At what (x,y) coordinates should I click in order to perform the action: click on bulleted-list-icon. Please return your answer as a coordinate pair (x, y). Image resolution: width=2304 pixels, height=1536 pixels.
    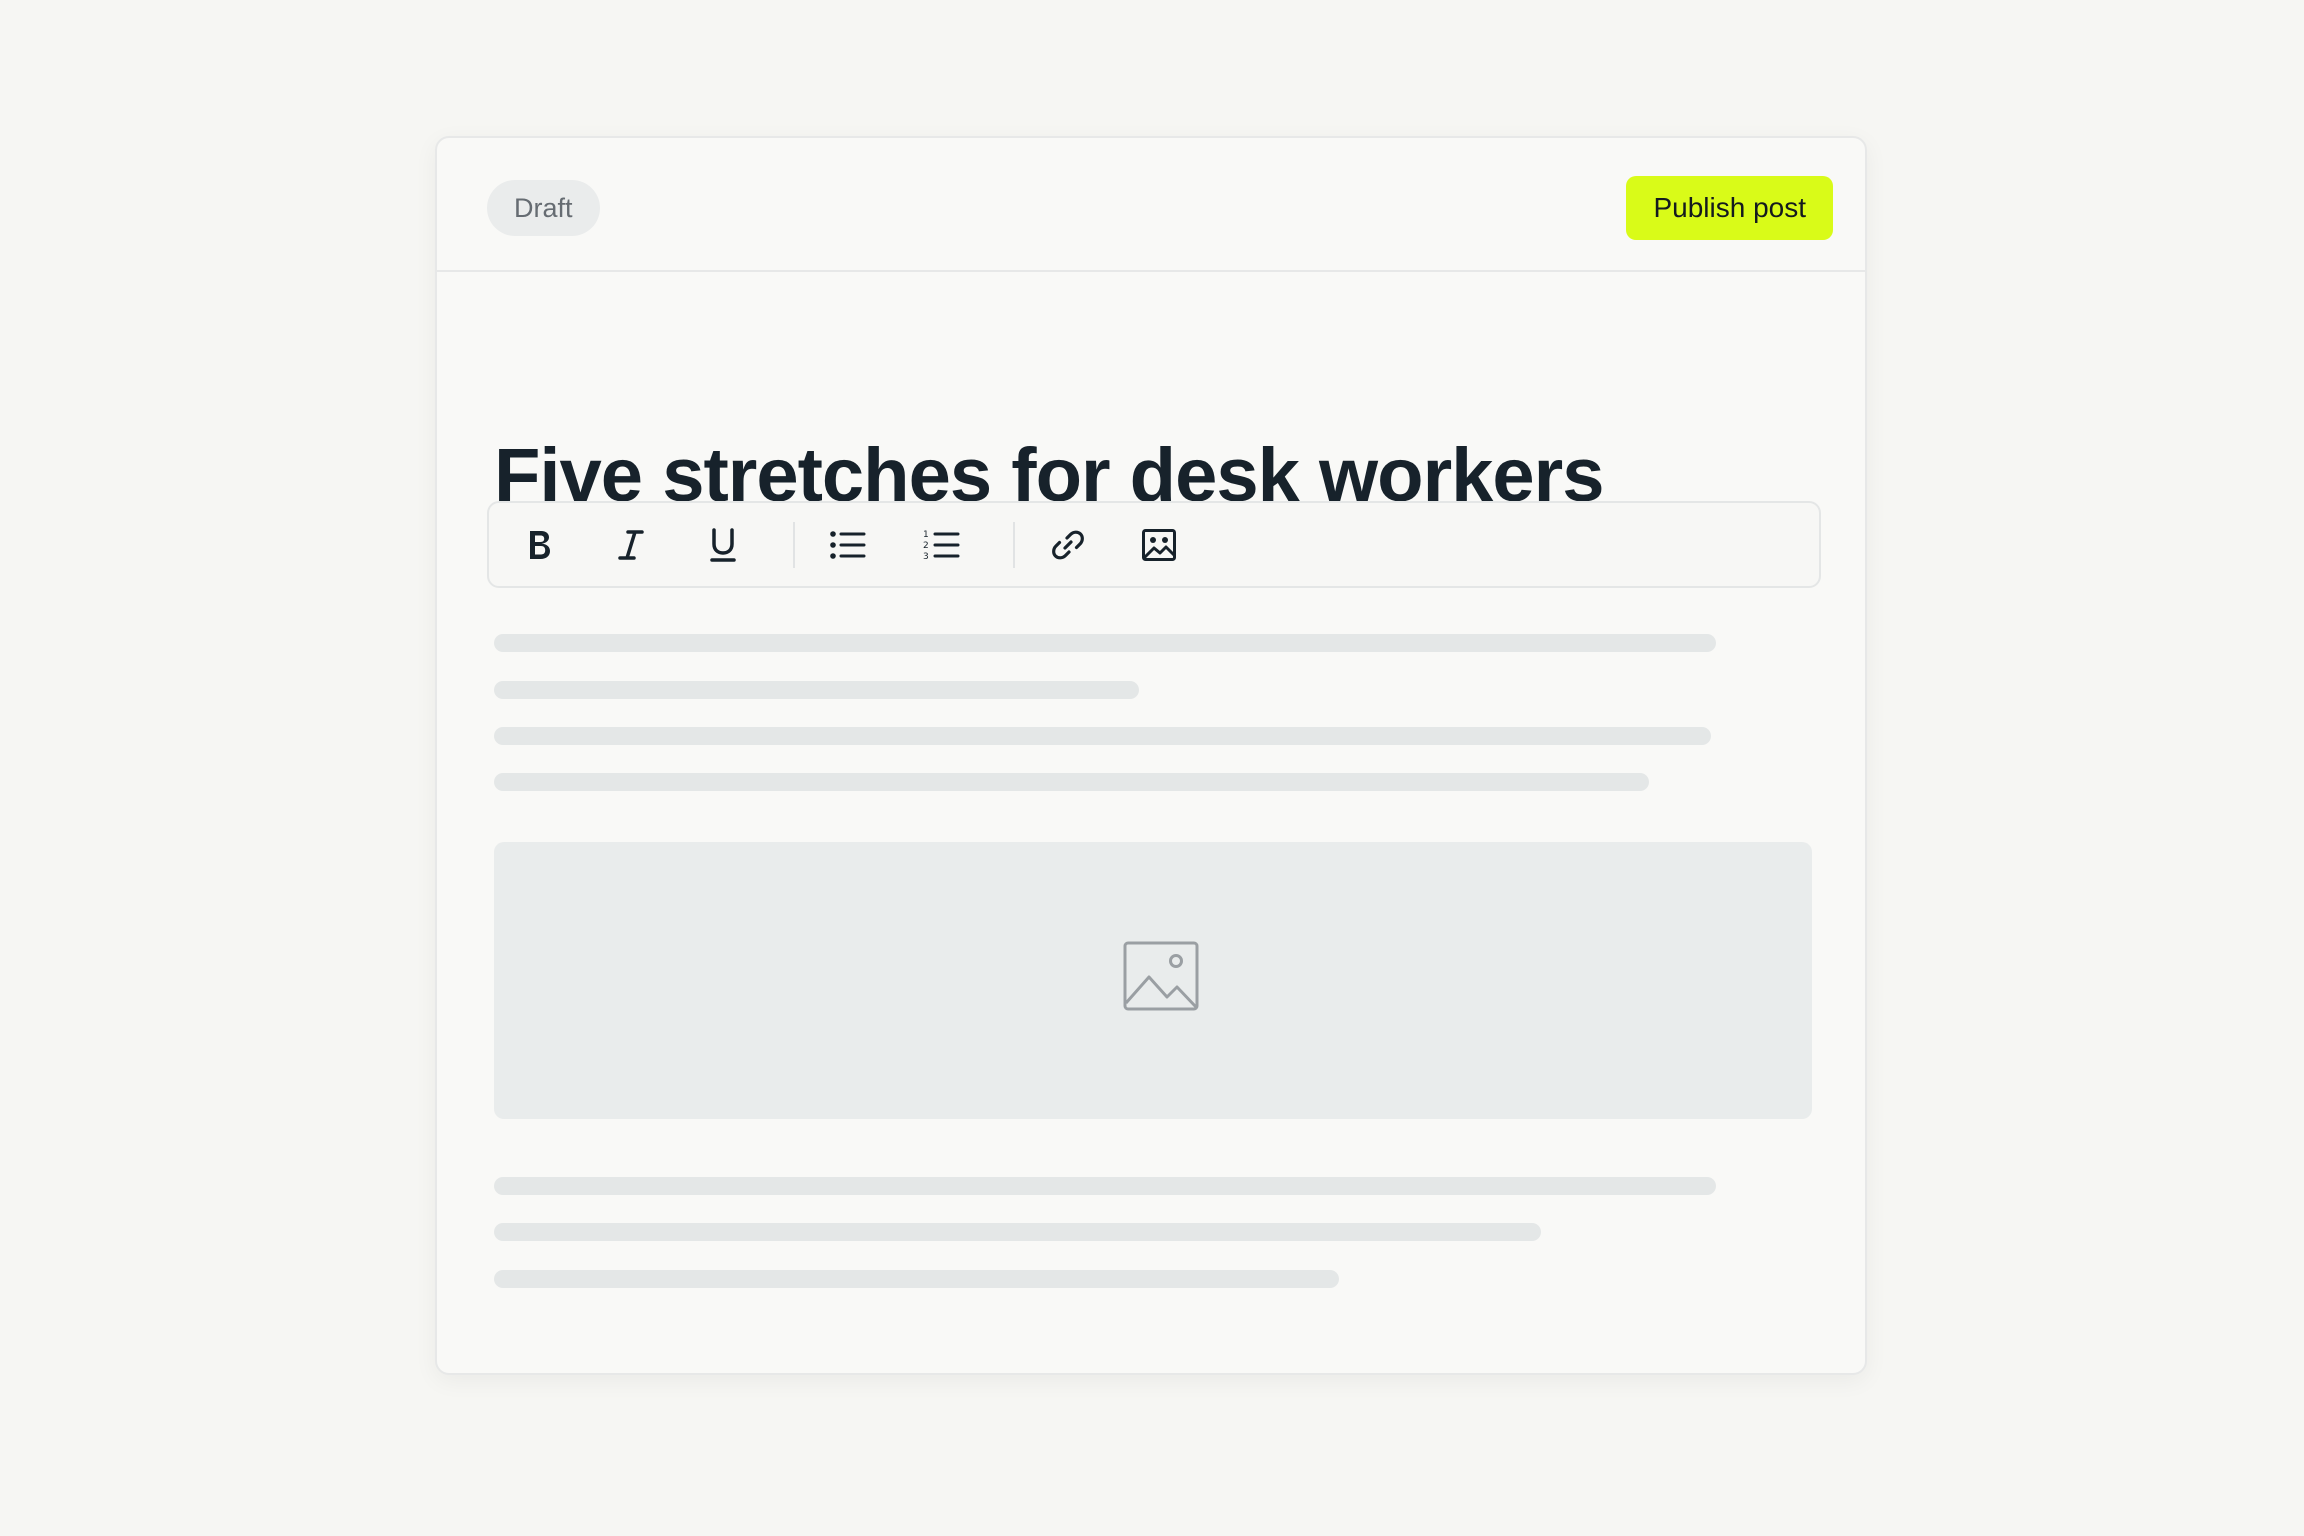
    Looking at the image, I should click on (848, 545).